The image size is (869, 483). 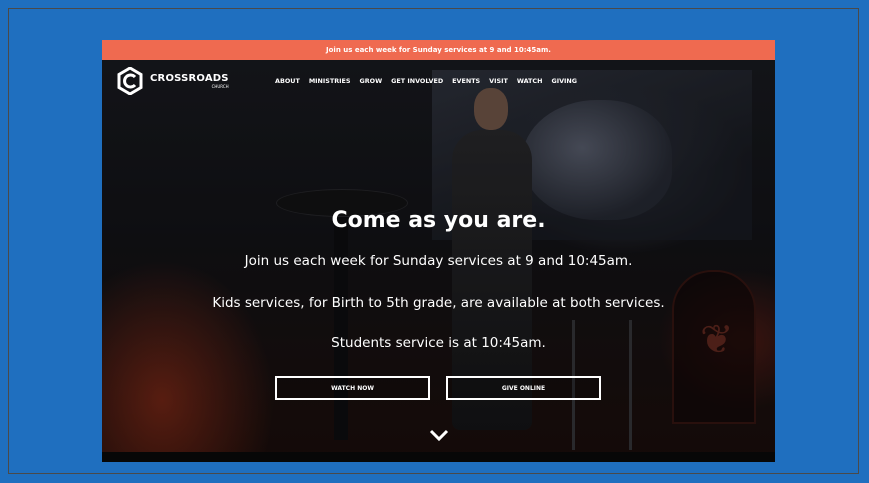 I want to click on logo-wordmark: CROSSROADS CHURCH, so click(x=189, y=80).